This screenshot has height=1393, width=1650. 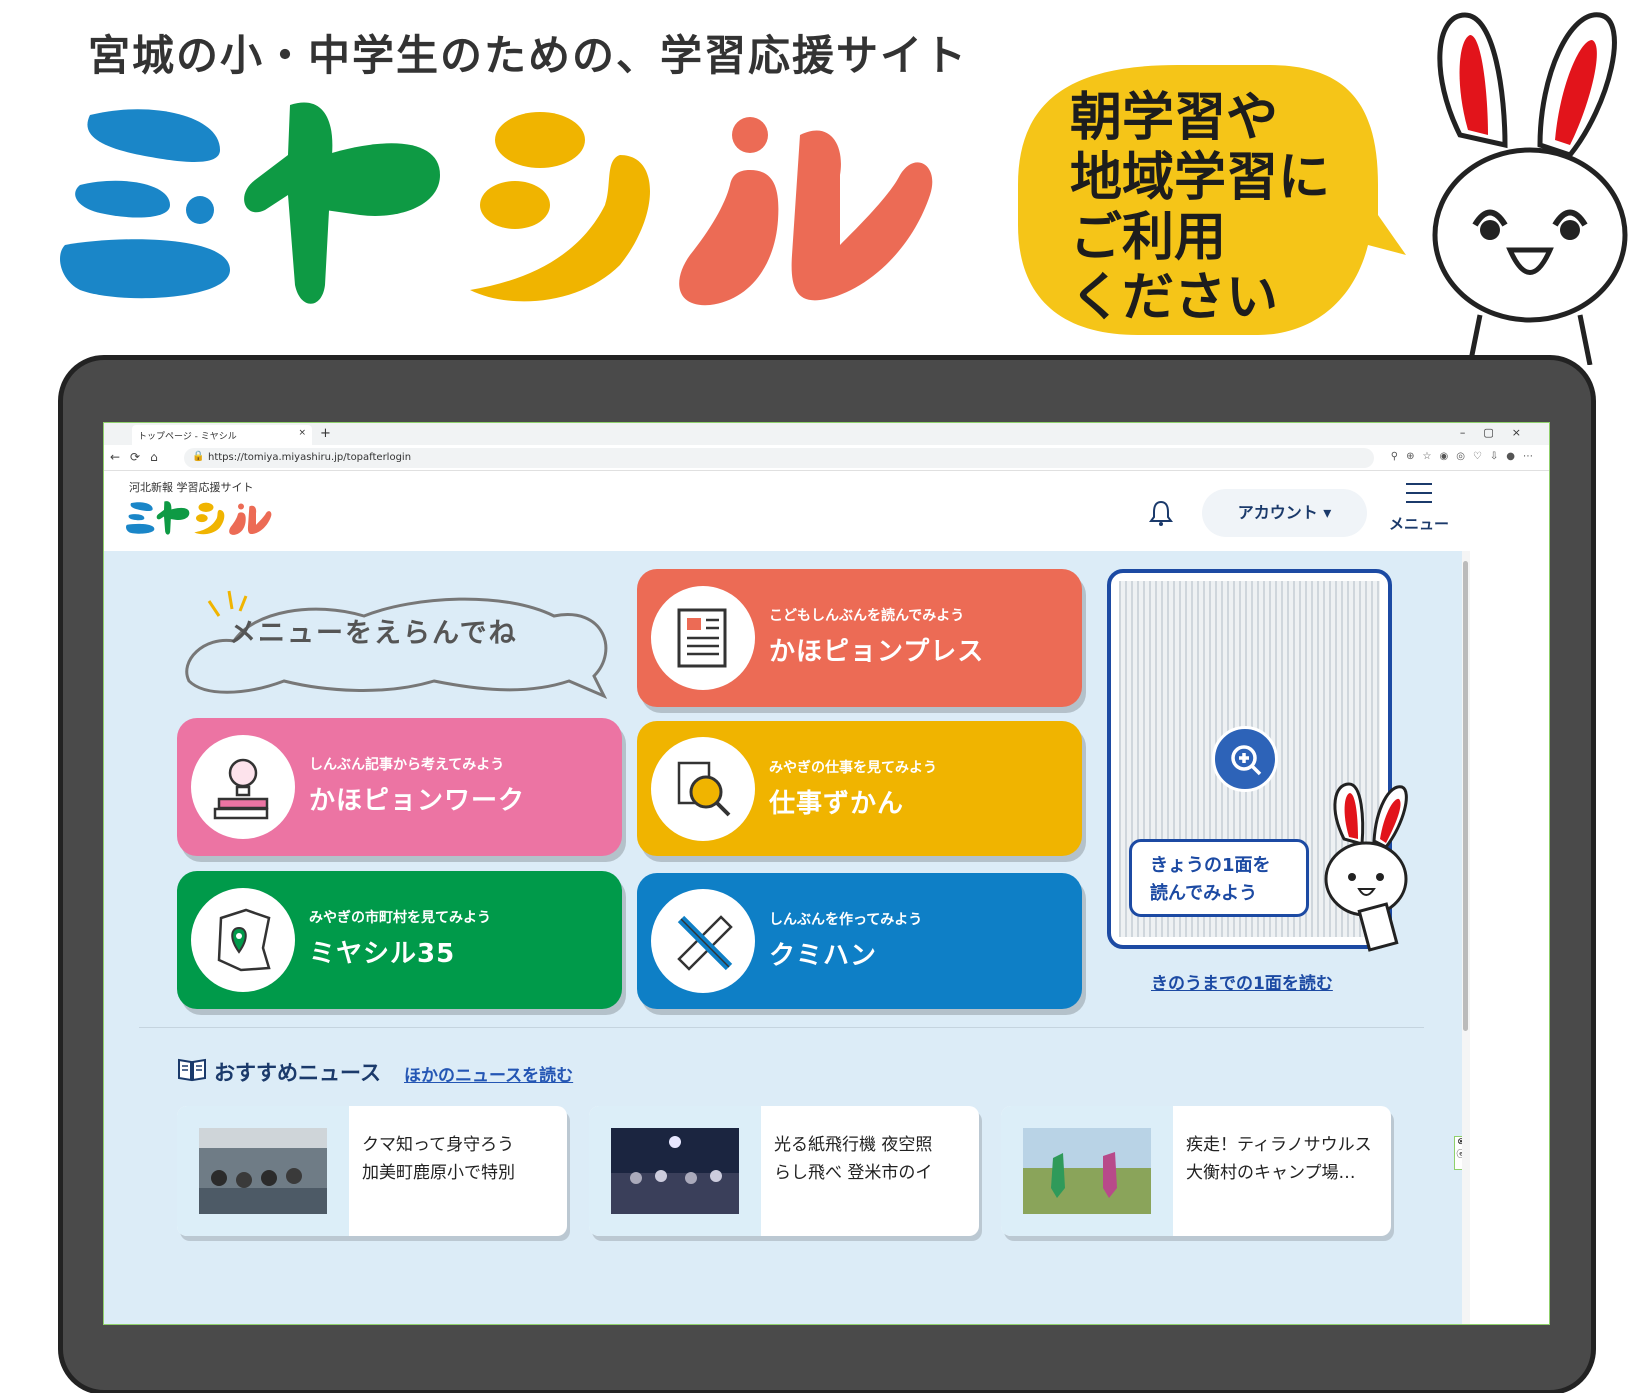 I want to click on right-rail, so click(x=1509, y=897).